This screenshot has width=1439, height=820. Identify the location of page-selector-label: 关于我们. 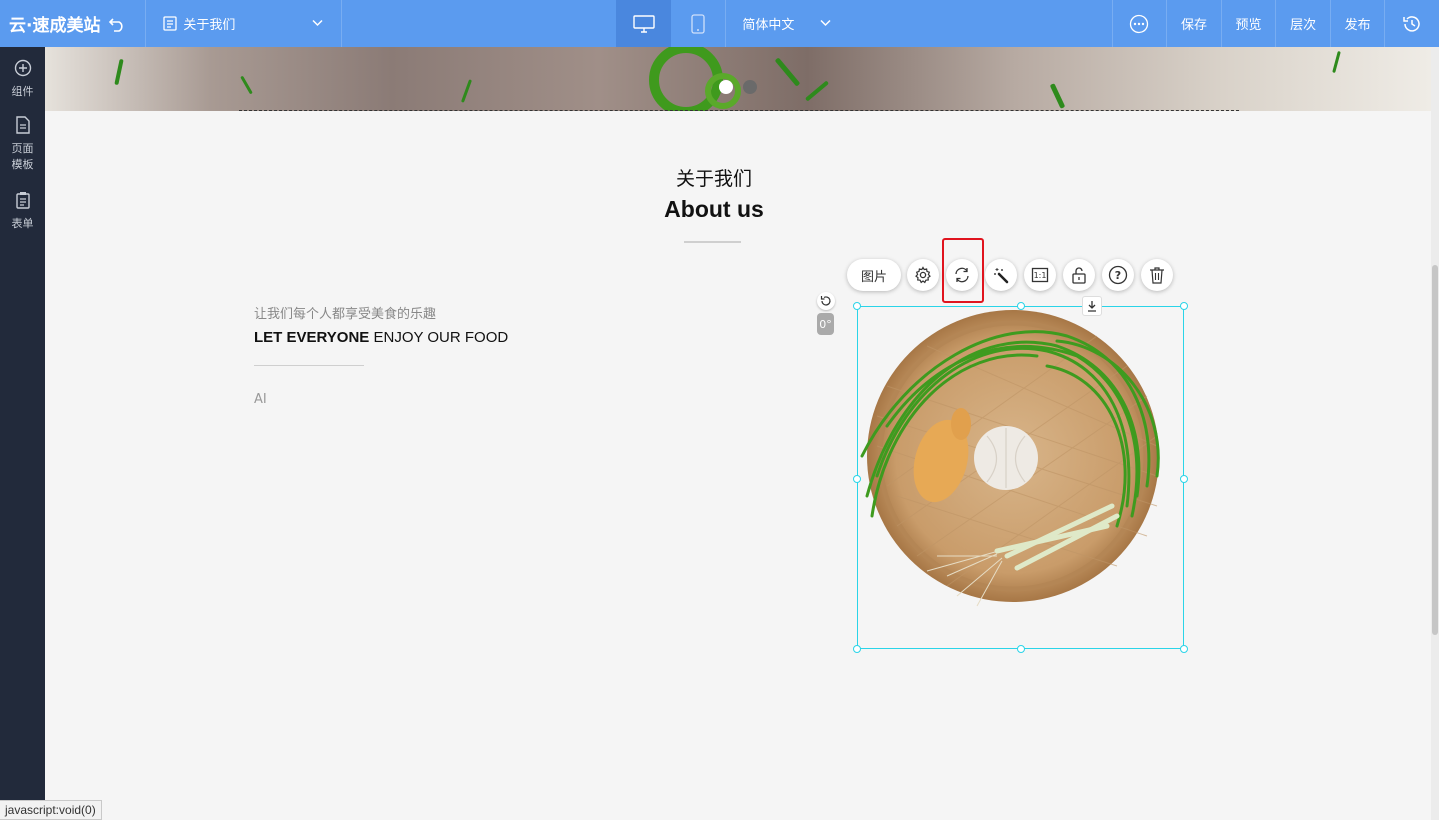
(209, 25).